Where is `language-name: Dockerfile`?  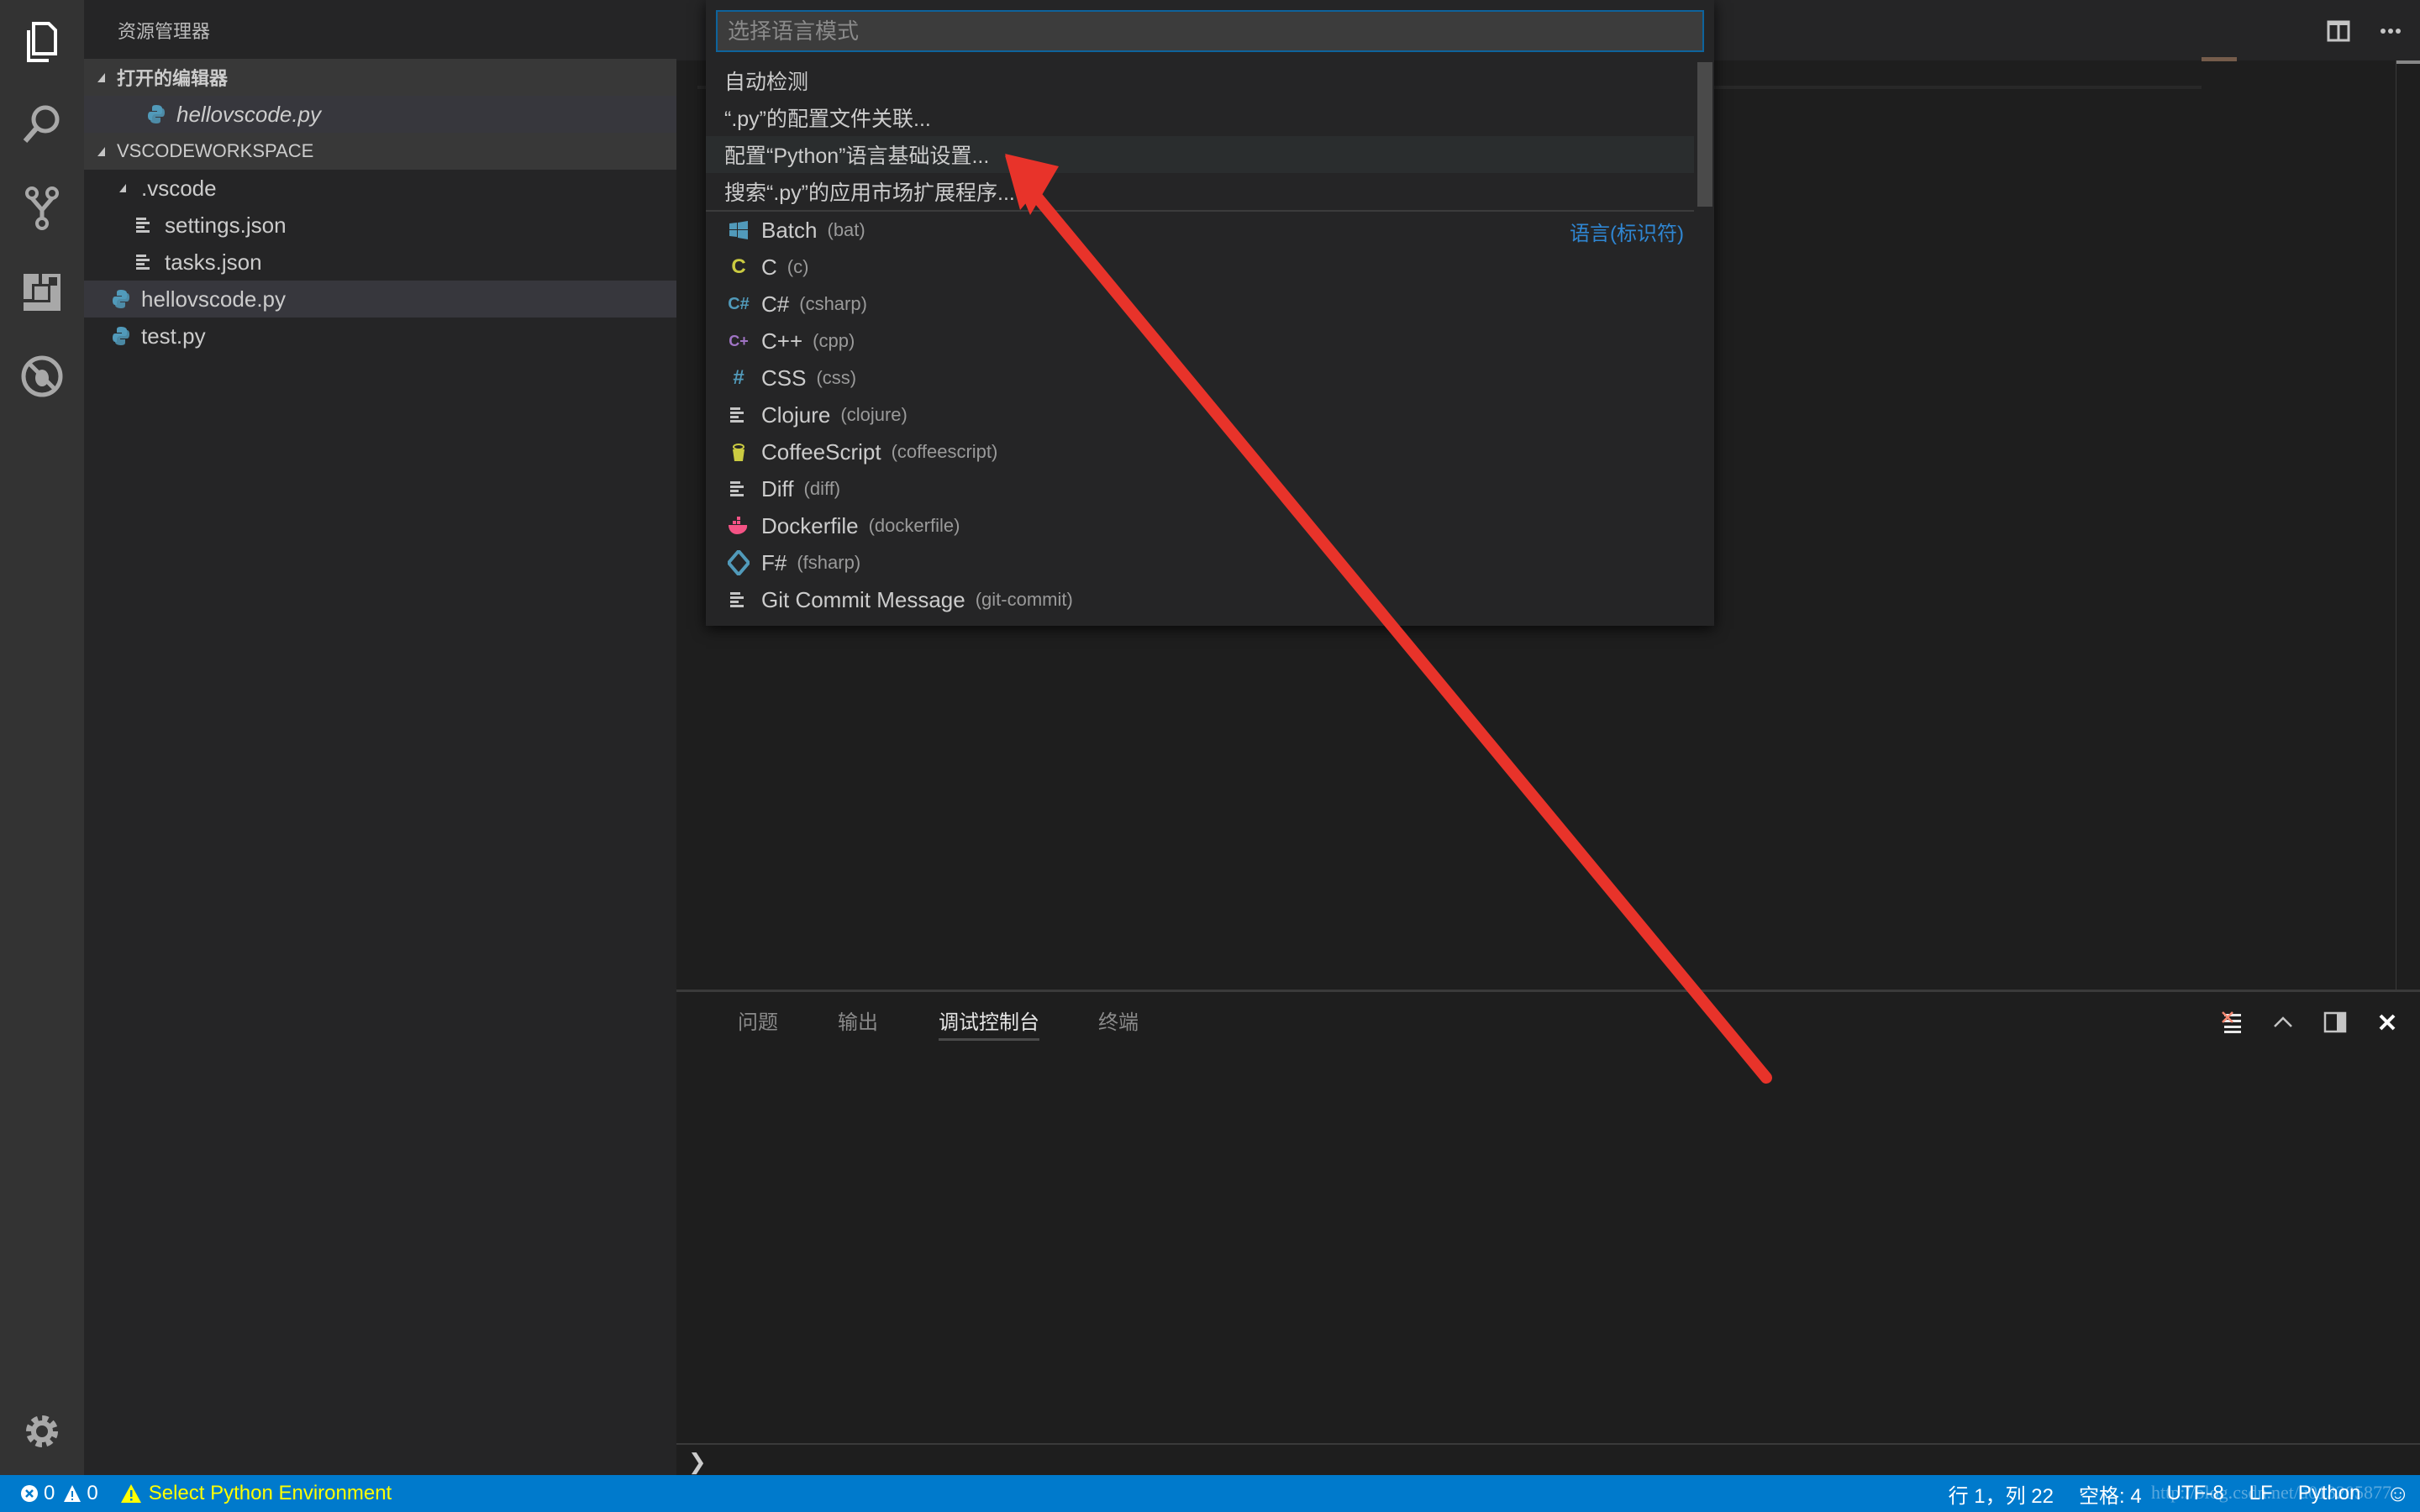 language-name: Dockerfile is located at coordinates (810, 525).